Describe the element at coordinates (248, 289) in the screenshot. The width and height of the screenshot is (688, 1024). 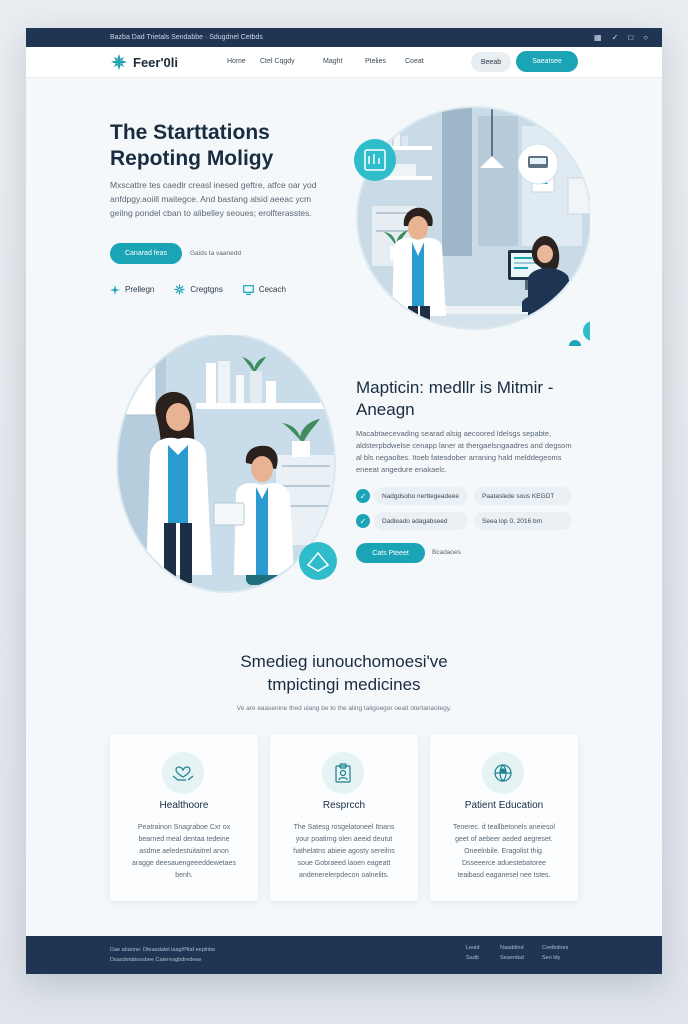
I see `monitor-icon` at that location.